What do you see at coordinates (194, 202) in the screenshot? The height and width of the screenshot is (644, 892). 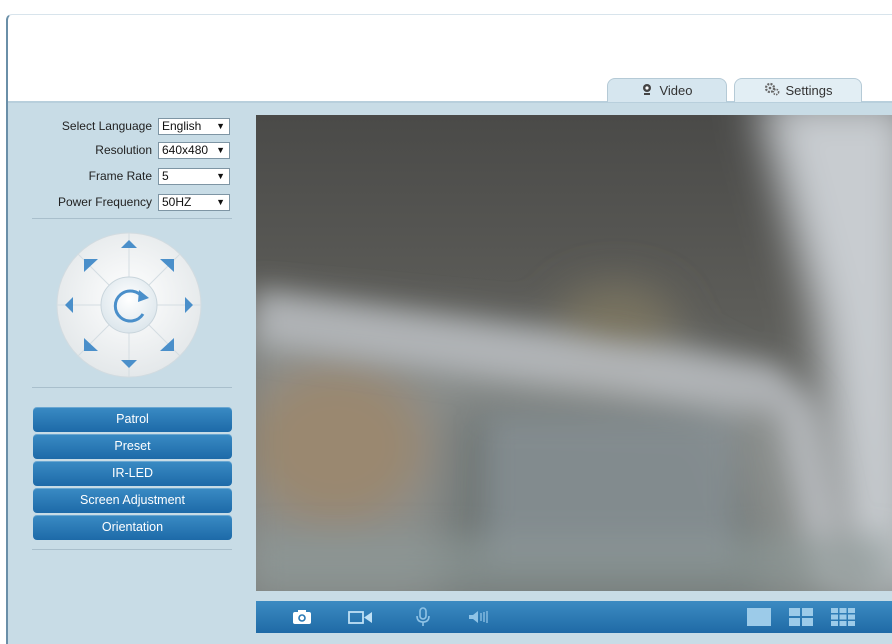 I see `power-frequency-select: 50HZ ▼` at bounding box center [194, 202].